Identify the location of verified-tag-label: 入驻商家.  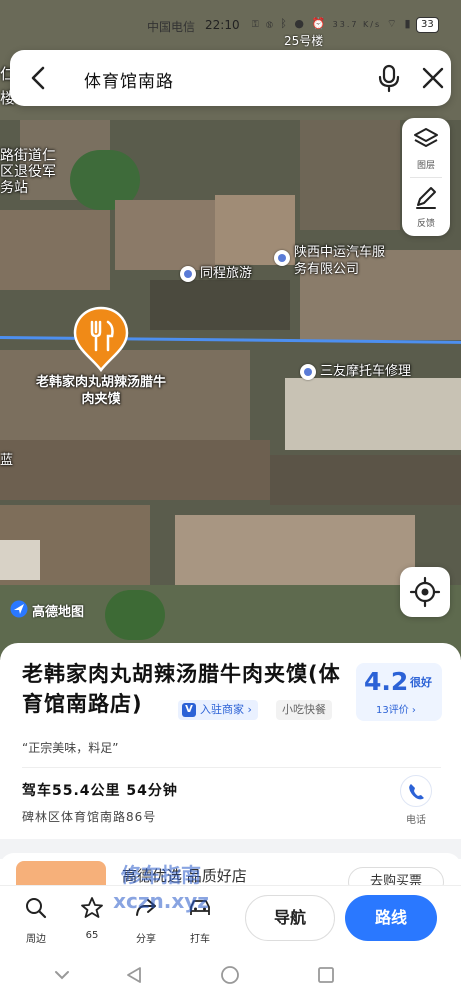
(222, 709).